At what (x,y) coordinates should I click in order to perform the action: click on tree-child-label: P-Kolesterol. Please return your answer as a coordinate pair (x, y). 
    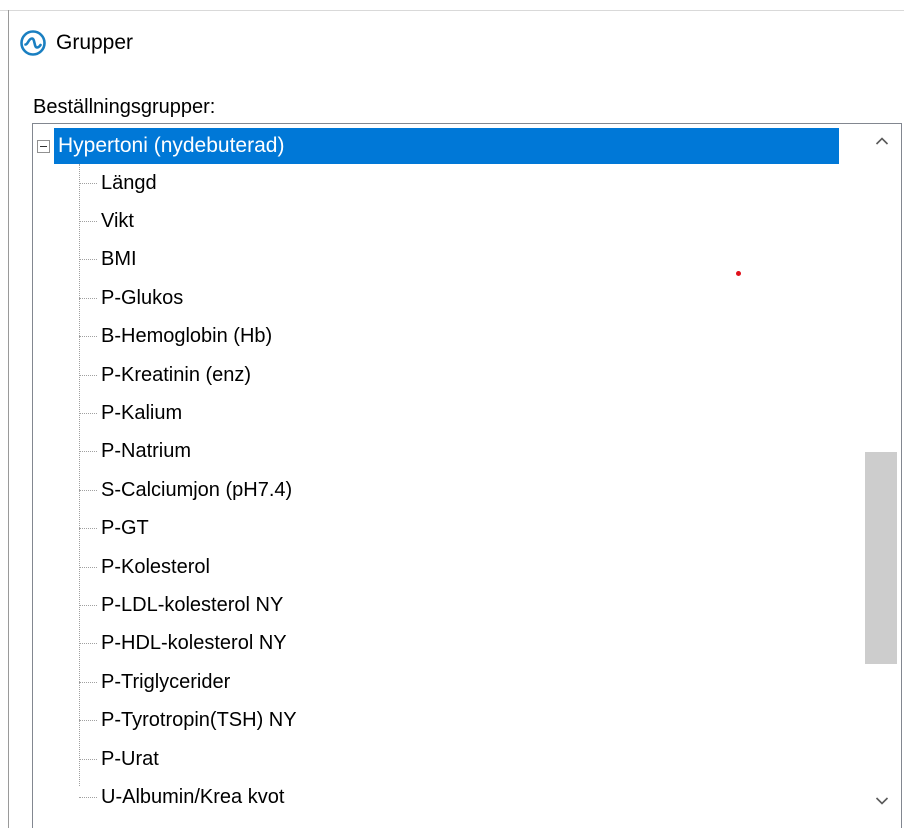
    Looking at the image, I should click on (155, 566).